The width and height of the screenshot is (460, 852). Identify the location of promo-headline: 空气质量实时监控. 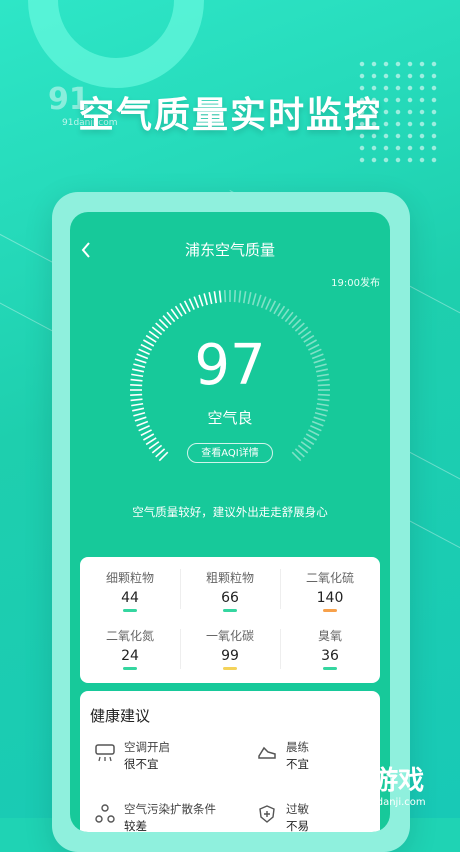
(229, 115).